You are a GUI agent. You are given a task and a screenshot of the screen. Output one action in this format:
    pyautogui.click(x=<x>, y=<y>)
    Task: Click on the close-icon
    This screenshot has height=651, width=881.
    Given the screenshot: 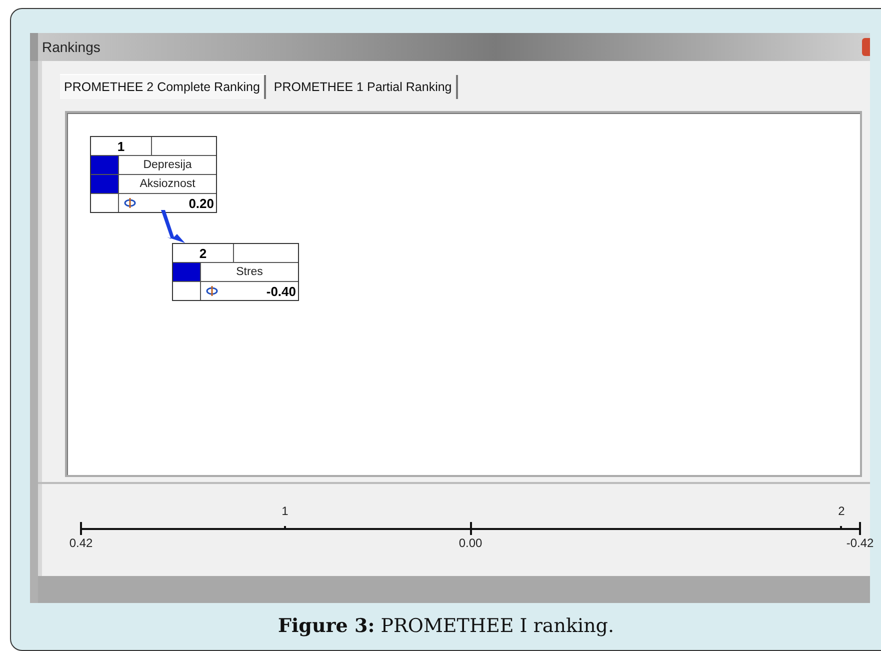 What is the action you would take?
    pyautogui.click(x=866, y=47)
    